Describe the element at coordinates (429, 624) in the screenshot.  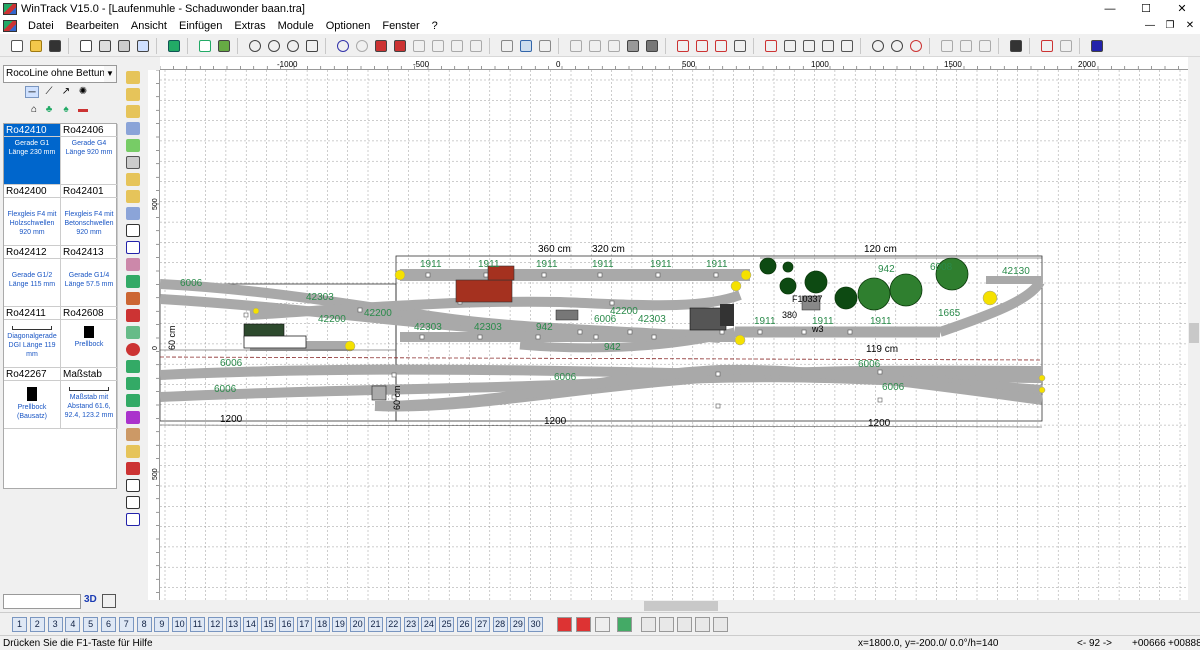
I see `layer-button: 24` at that location.